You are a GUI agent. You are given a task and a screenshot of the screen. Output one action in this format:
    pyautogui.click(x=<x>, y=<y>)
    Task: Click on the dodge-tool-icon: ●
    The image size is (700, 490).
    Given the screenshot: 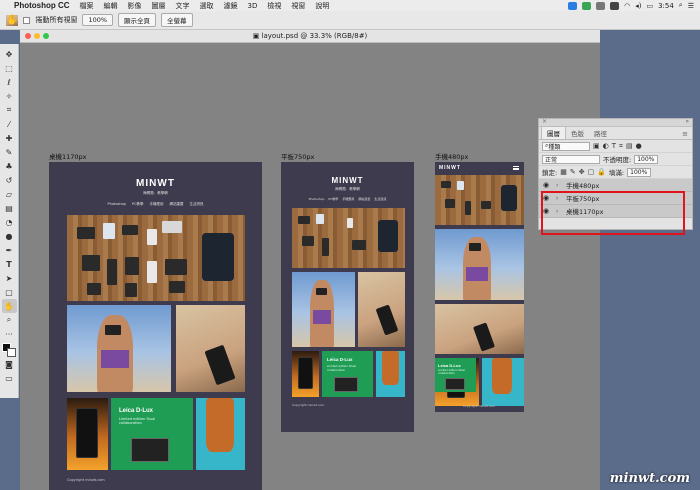 What is the action you would take?
    pyautogui.click(x=9, y=236)
    